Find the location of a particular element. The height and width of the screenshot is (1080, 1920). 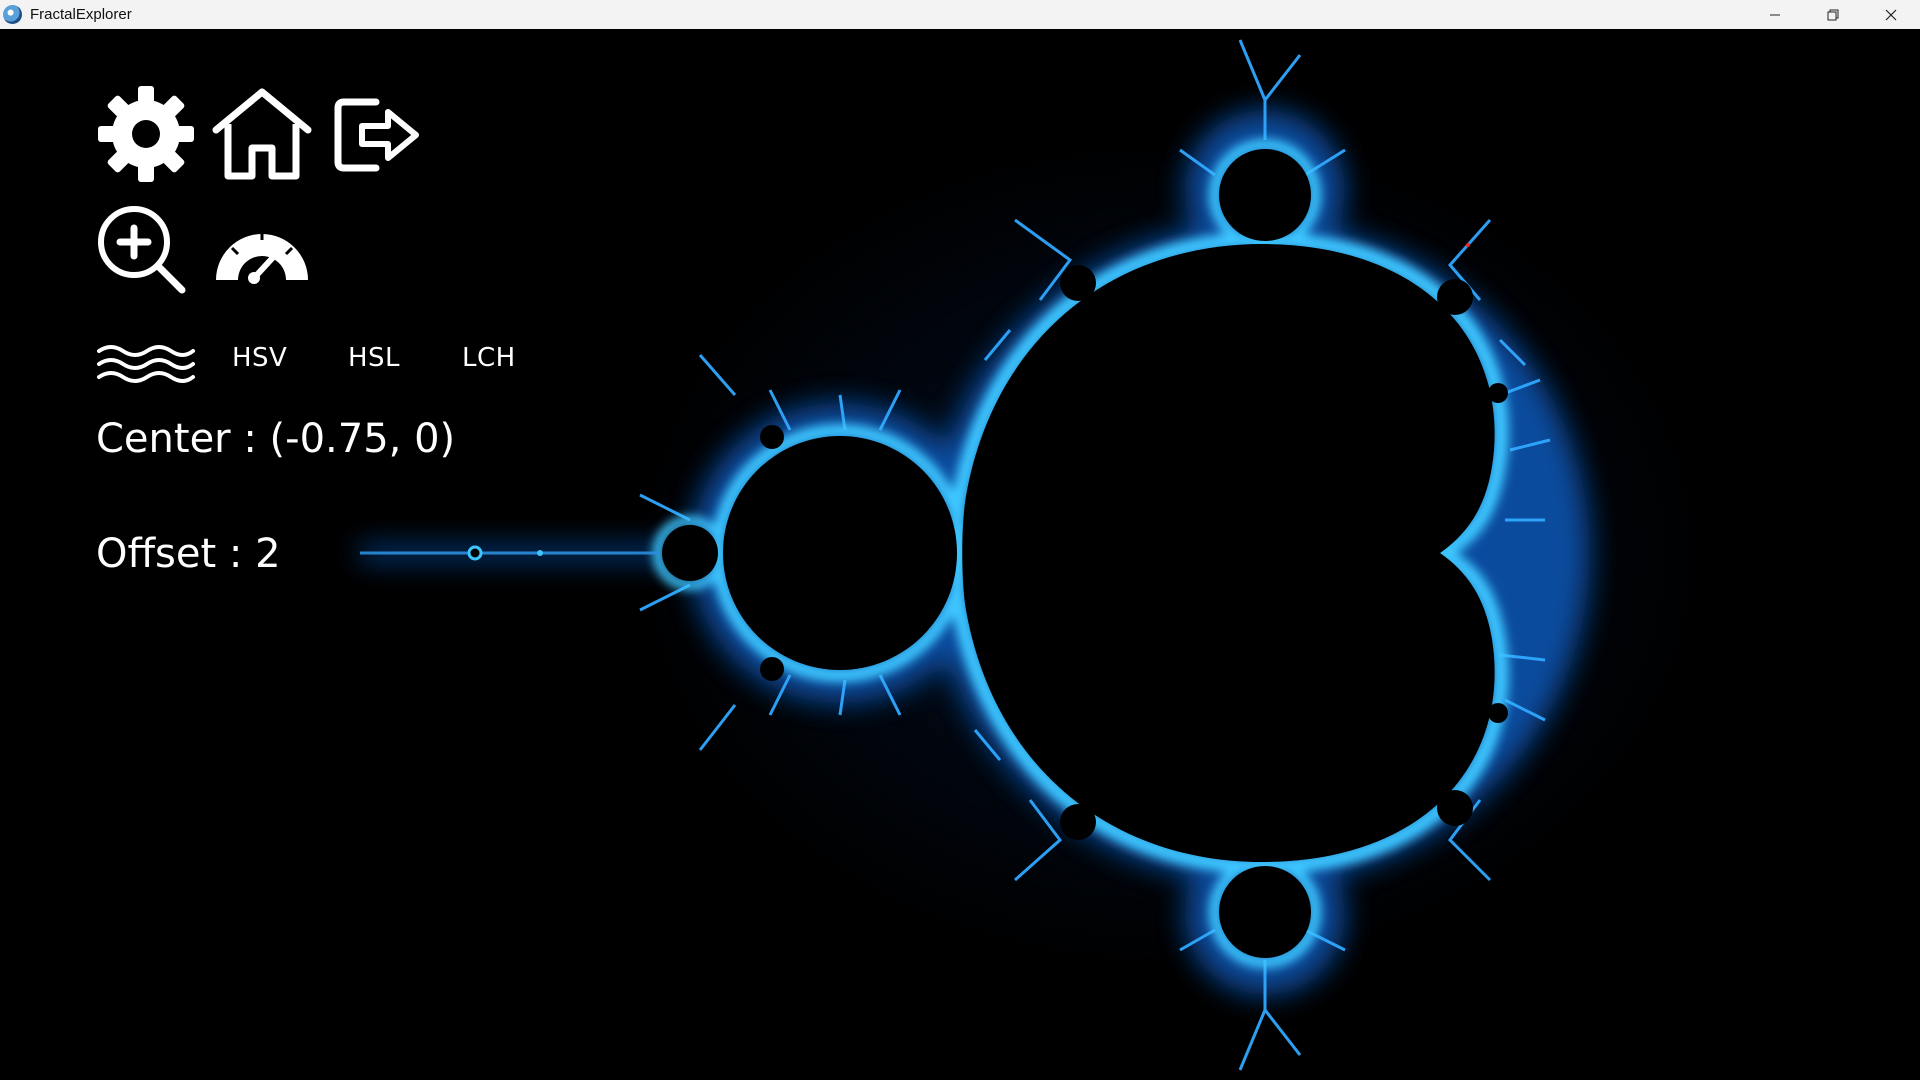

window-controls is located at coordinates (1833, 14).